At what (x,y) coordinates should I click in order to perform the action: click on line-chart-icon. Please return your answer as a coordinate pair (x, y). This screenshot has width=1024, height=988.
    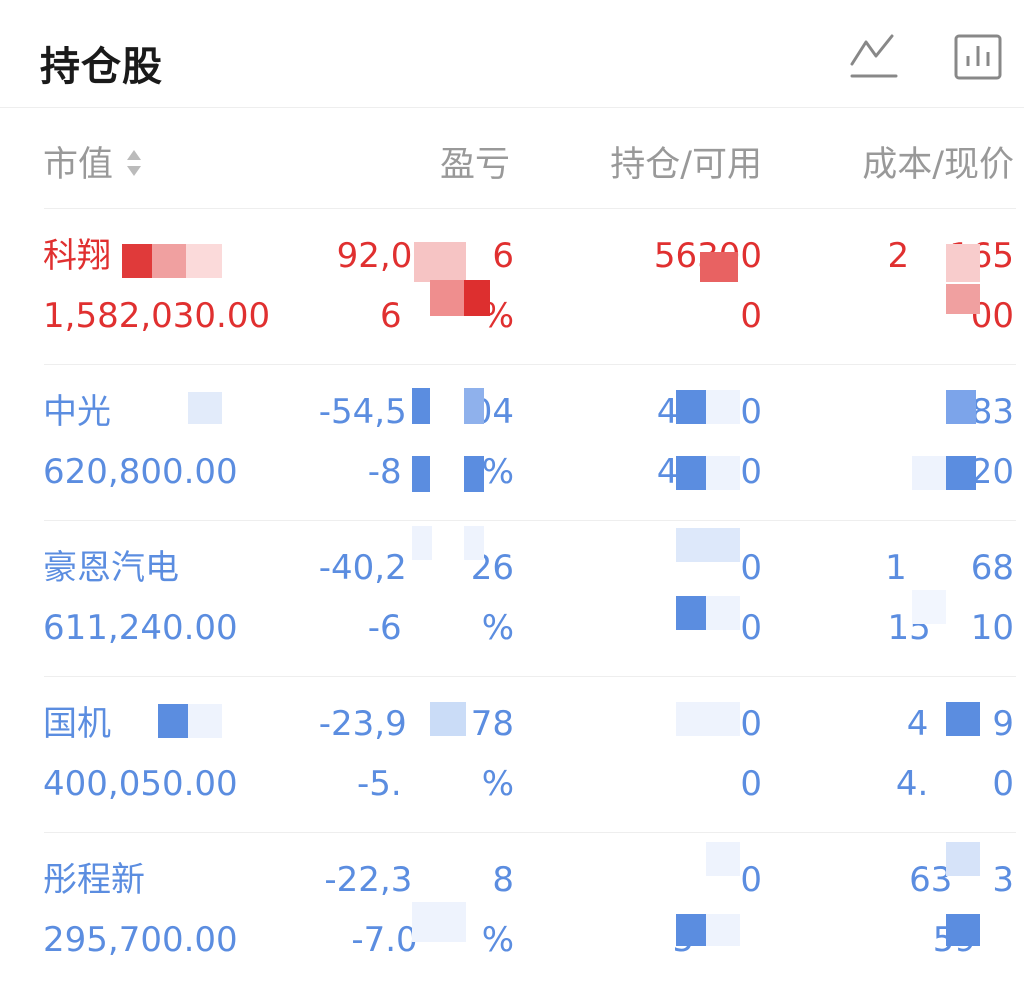
    Looking at the image, I should click on (876, 57).